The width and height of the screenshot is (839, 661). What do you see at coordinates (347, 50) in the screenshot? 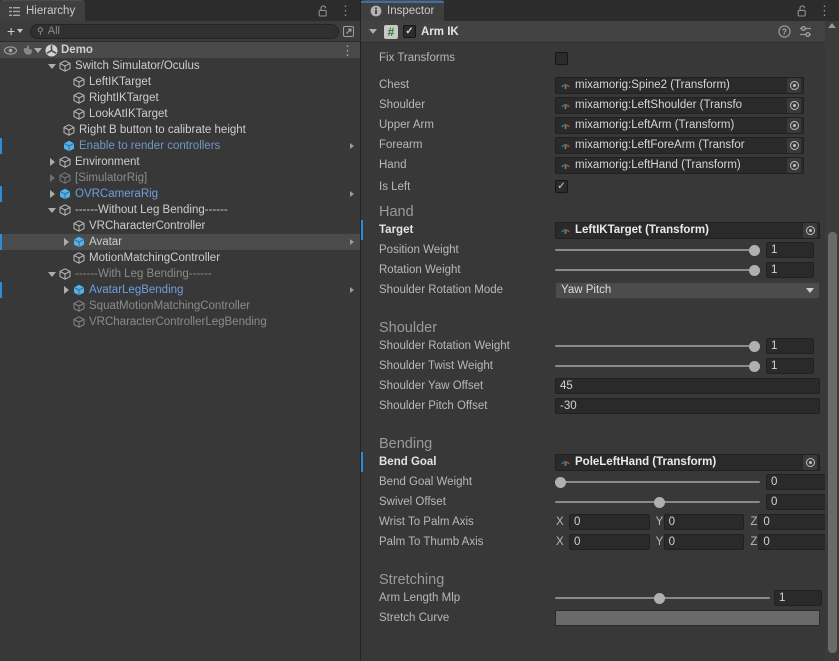
I see `scene-kebab-icon: ⋮` at bounding box center [347, 50].